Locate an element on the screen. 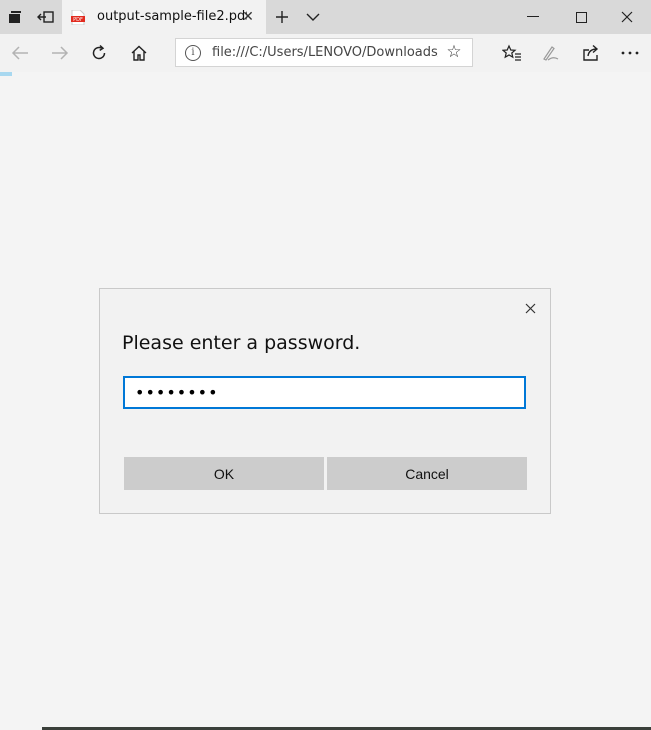  ok-button: OK is located at coordinates (224, 473).